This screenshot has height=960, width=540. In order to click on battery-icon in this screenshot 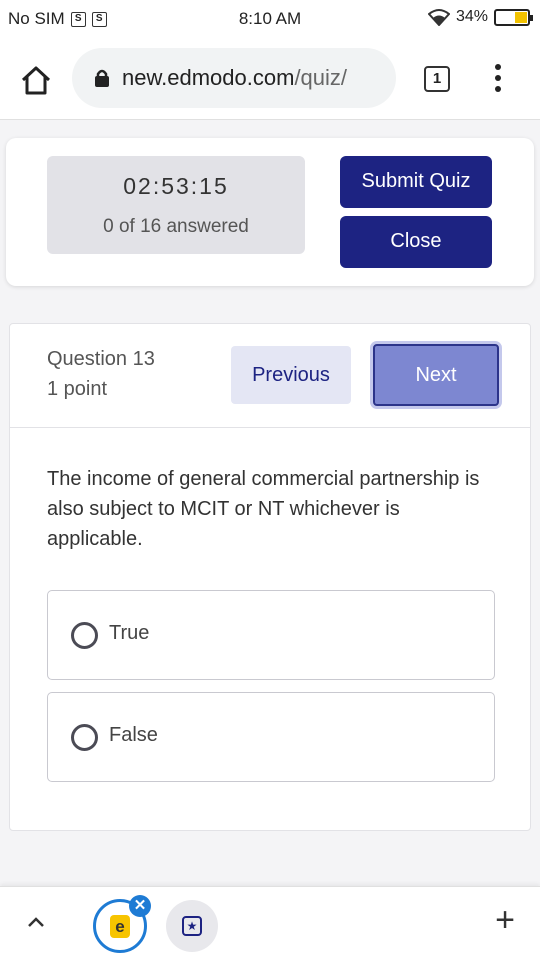, I will do `click(513, 17)`.